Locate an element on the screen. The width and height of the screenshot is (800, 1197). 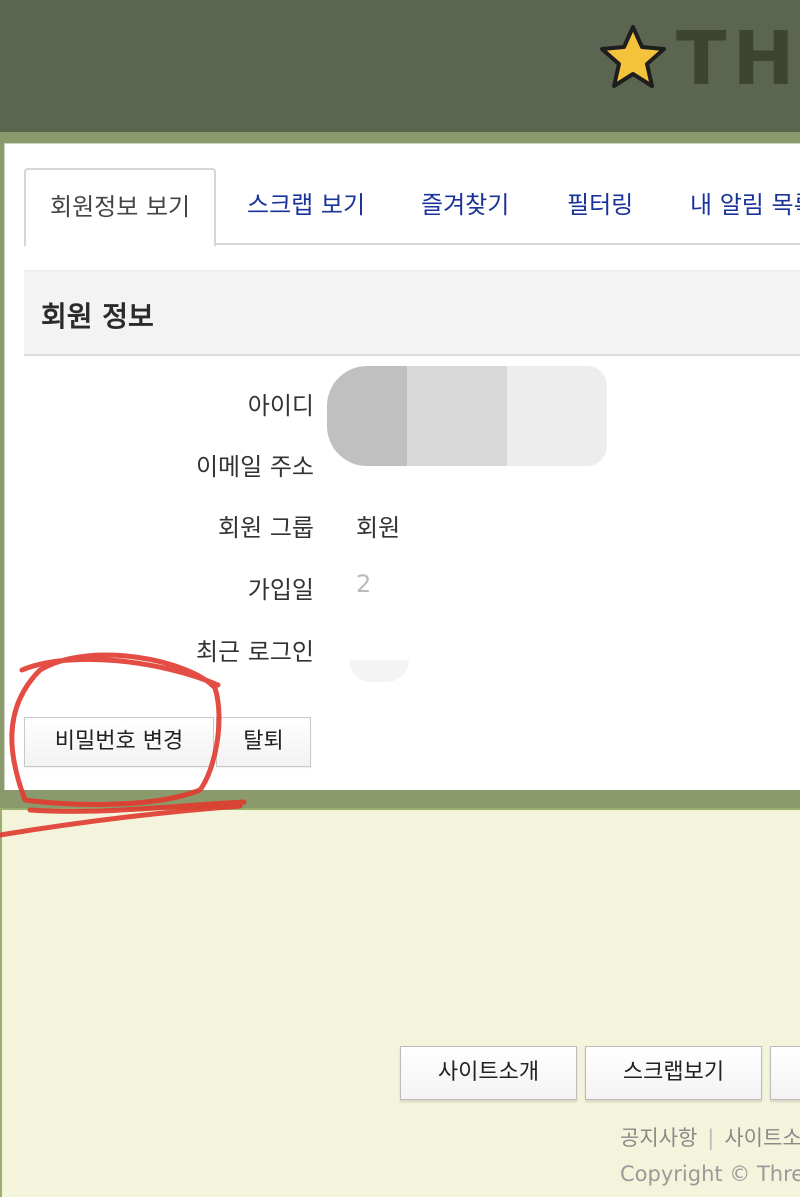
tab-favorites: 즐겨찾기 is located at coordinates (465, 206).